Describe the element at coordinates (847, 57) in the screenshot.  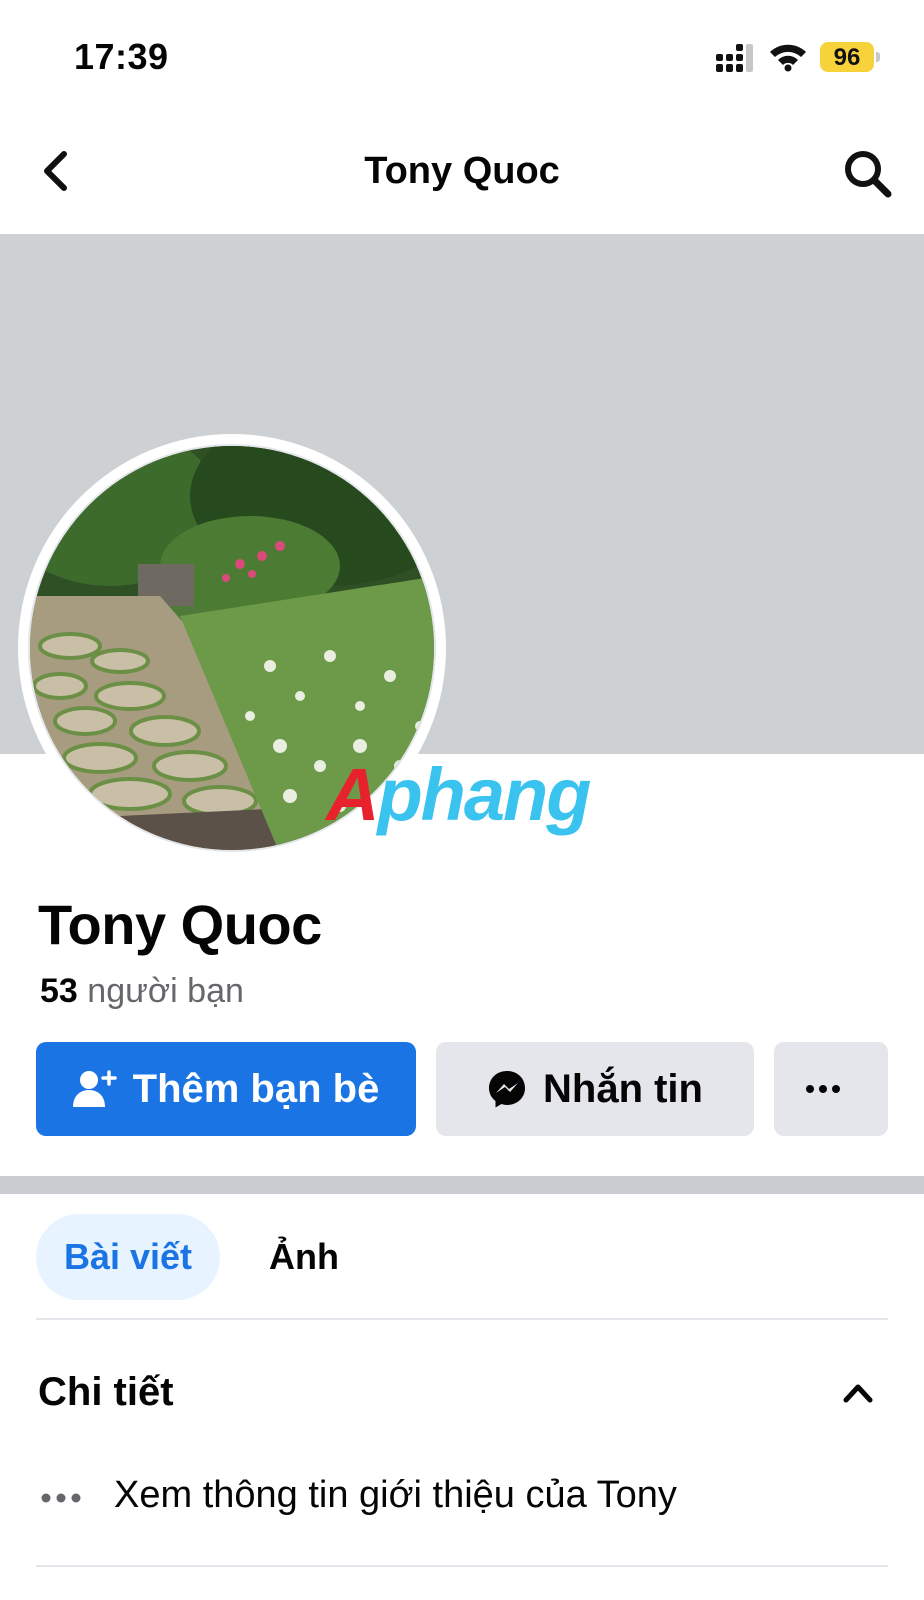
I see `battery-level: 96` at that location.